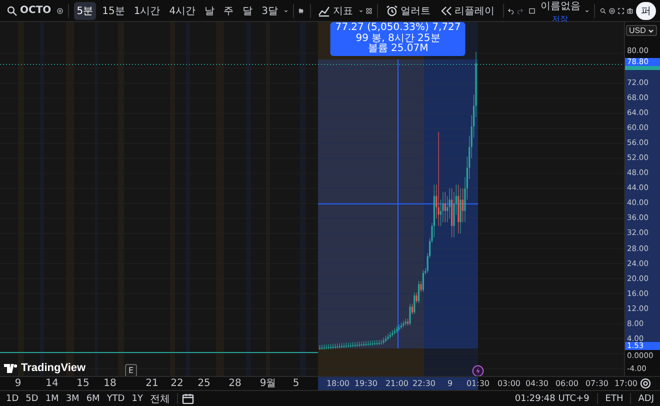  Describe the element at coordinates (116, 399) in the screenshot. I see `range-button: YTD` at that location.